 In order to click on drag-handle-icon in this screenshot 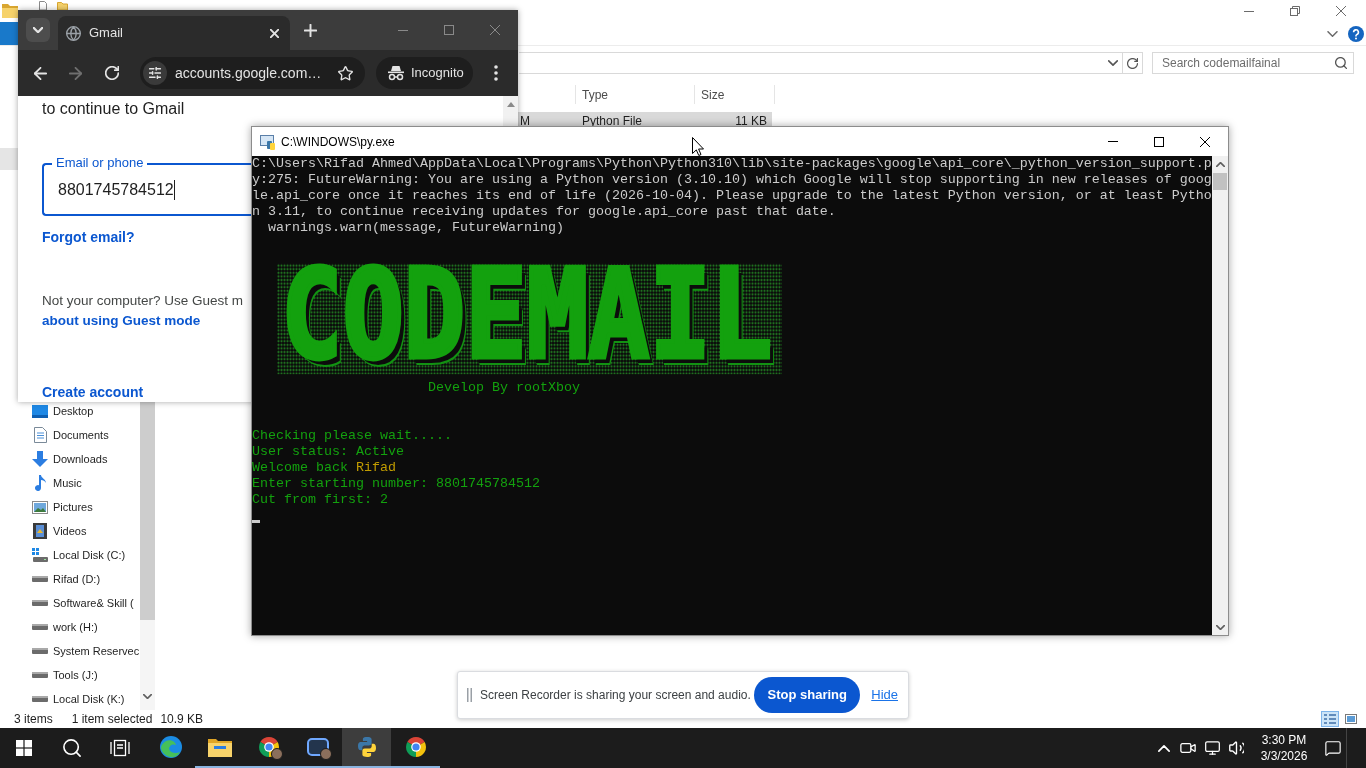, I will do `click(469, 695)`.